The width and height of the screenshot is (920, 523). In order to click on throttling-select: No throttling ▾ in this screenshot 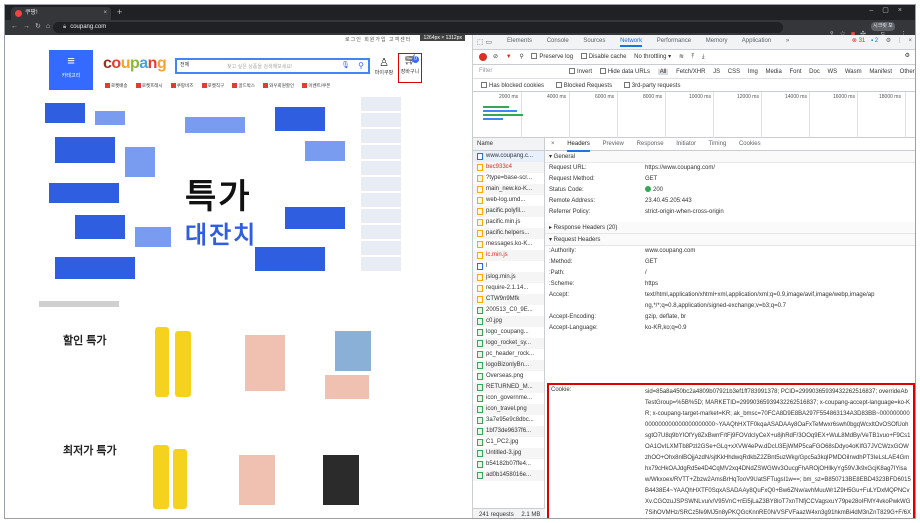, I will do `click(652, 57)`.